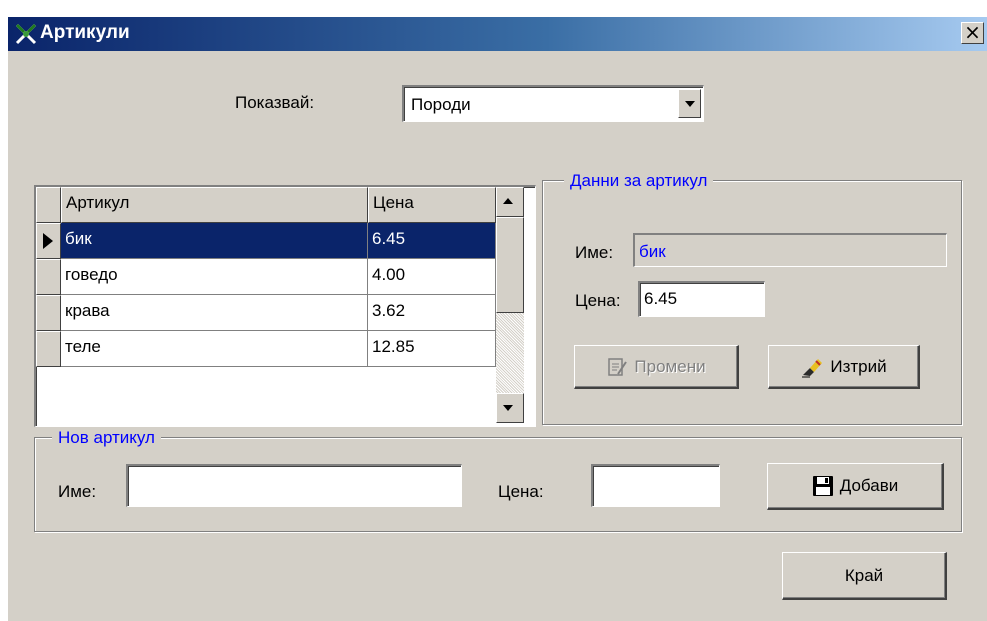 The image size is (987, 621). What do you see at coordinates (639, 181) in the screenshot?
I see `article-details-legend: Данни за артикул` at bounding box center [639, 181].